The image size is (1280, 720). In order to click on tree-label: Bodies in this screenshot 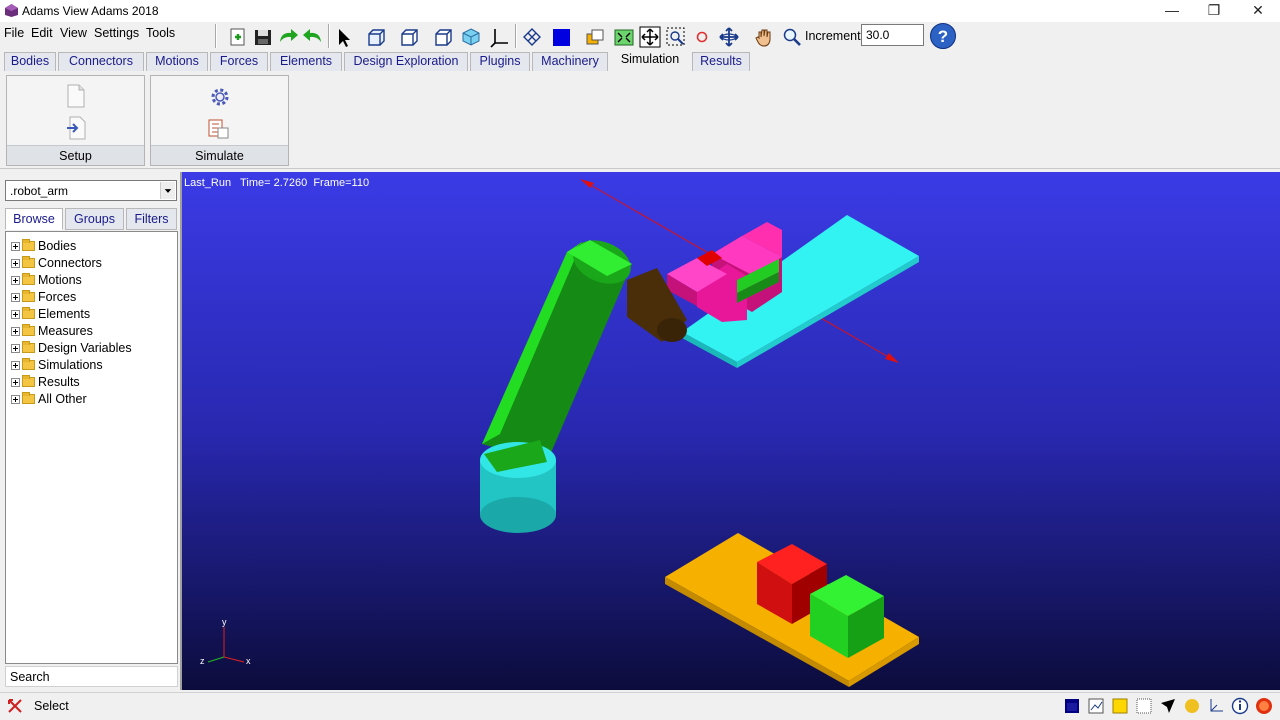, I will do `click(57, 246)`.